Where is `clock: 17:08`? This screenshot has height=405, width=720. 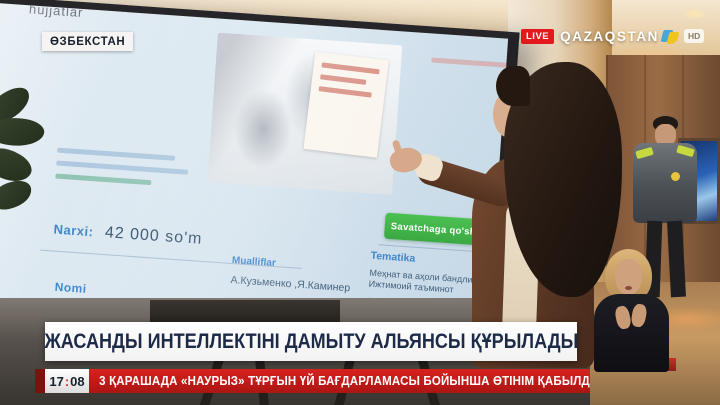
clock: 17:08 is located at coordinates (67, 381).